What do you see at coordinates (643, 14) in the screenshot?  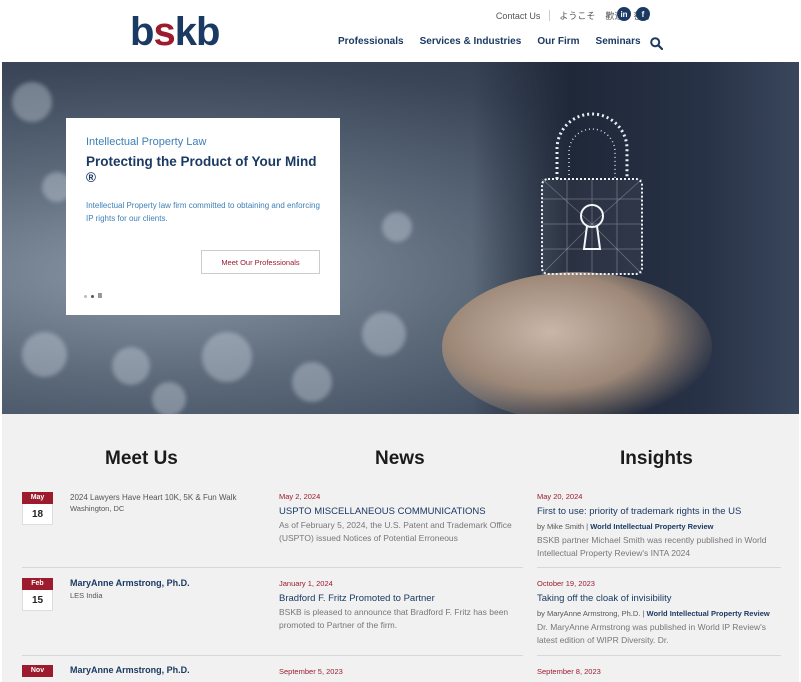 I see `facebook-icon: f` at bounding box center [643, 14].